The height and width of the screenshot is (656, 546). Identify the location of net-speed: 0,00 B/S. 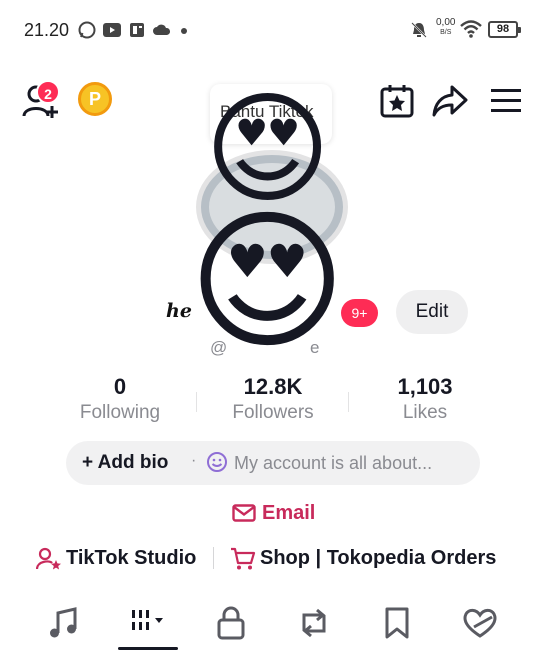
(445, 28).